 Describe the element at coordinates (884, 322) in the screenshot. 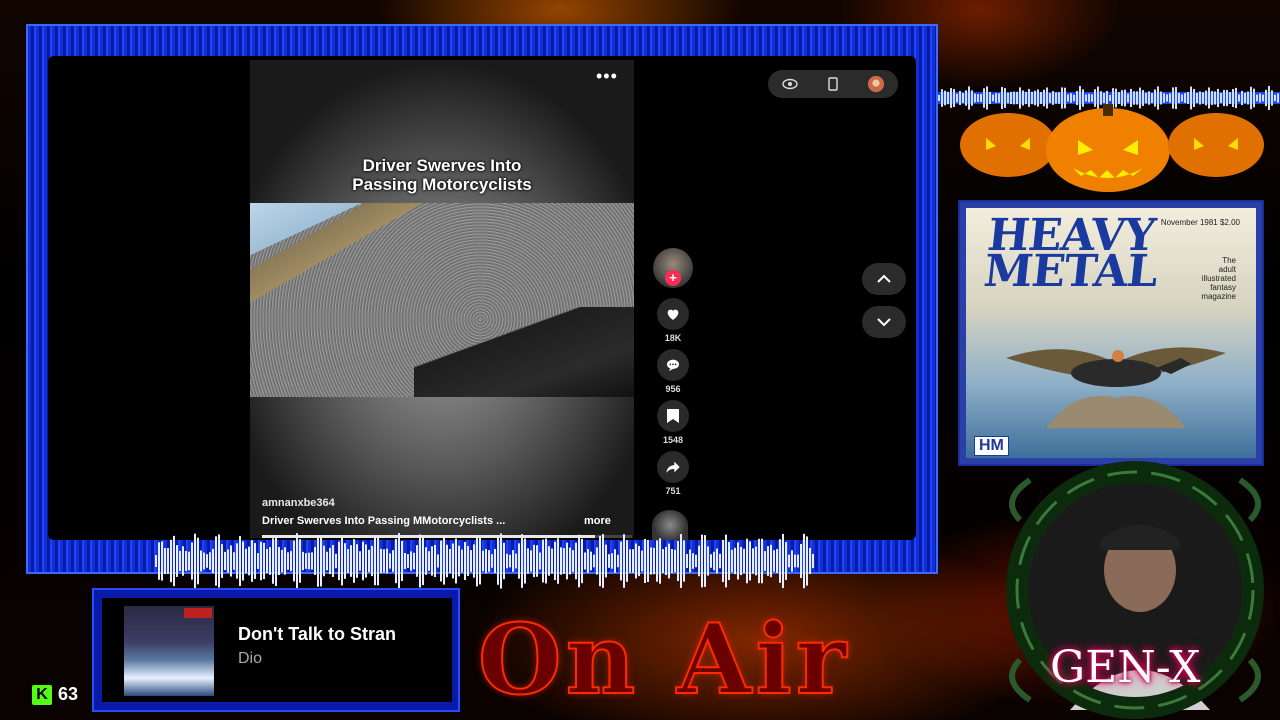

I see `chevron-down-icon` at that location.